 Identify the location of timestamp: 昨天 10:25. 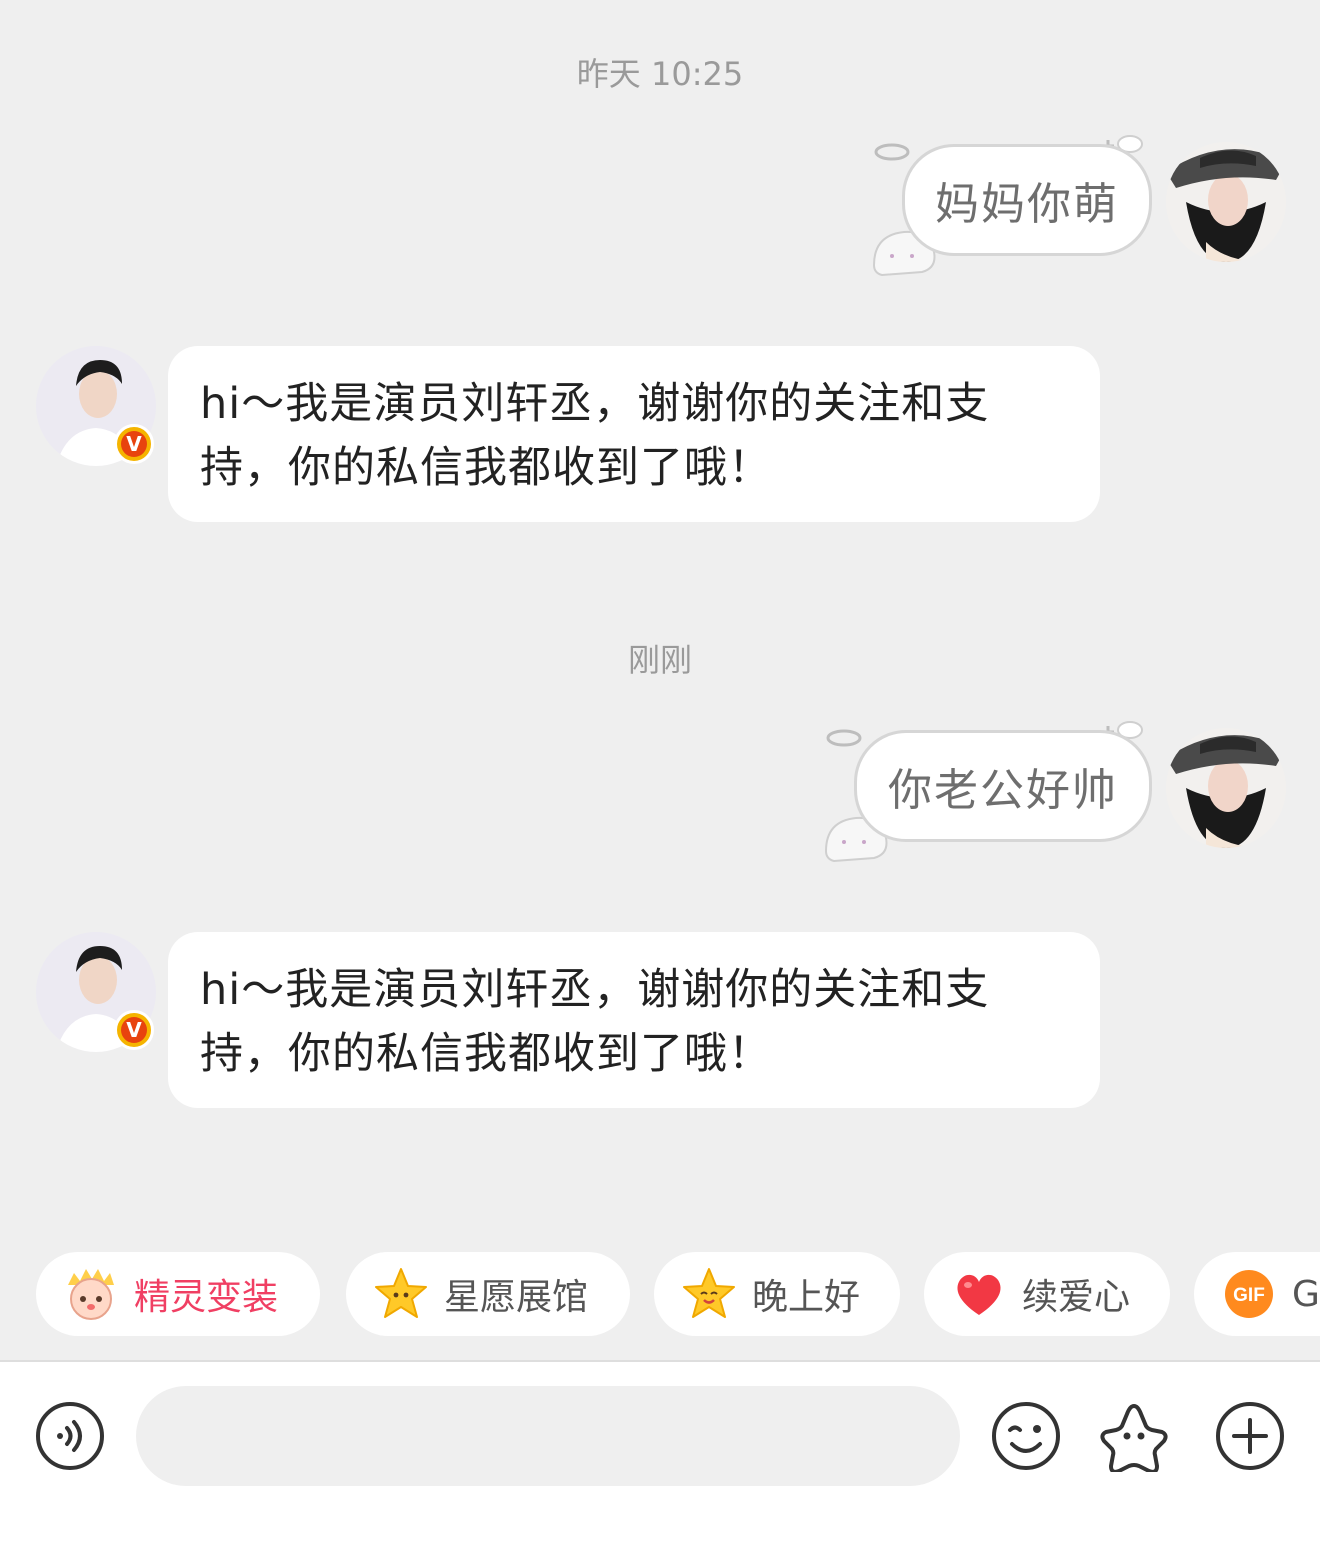
(660, 74).